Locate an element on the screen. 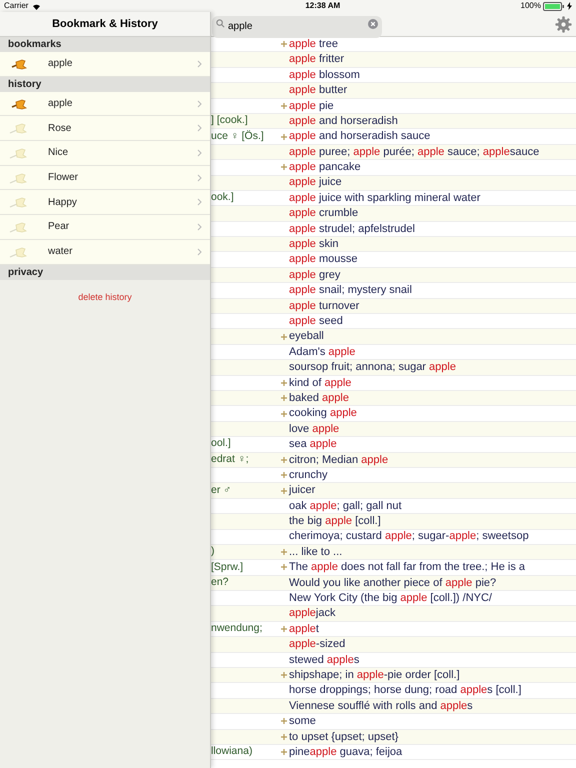 The height and width of the screenshot is (768, 576). result-row: apple fritter is located at coordinates (393, 60).